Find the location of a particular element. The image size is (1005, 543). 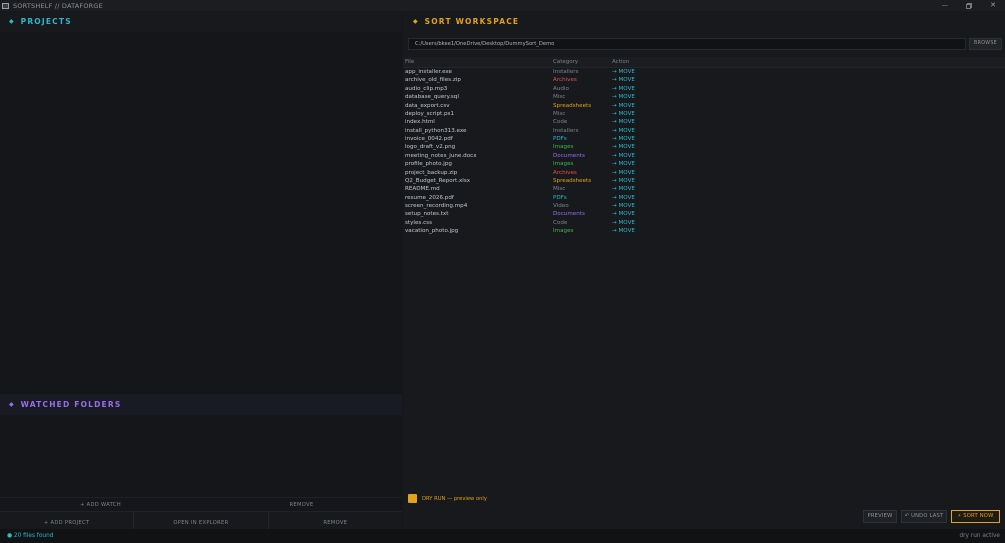

preview-button: PREVIEW is located at coordinates (880, 516).